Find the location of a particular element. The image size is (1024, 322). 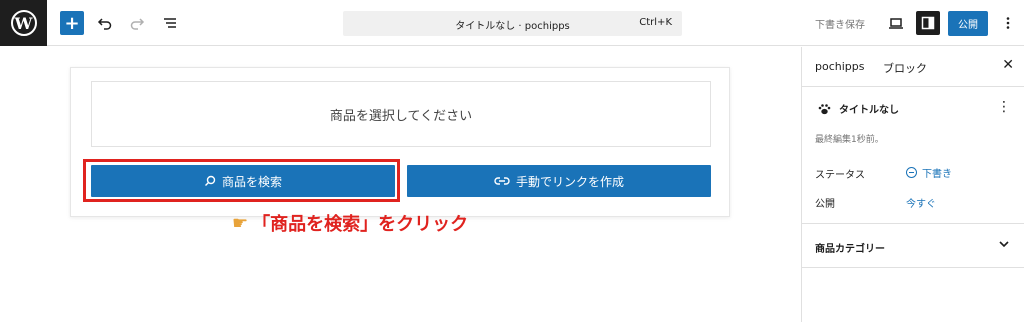

tab-pochipps: pochipps is located at coordinates (839, 66).